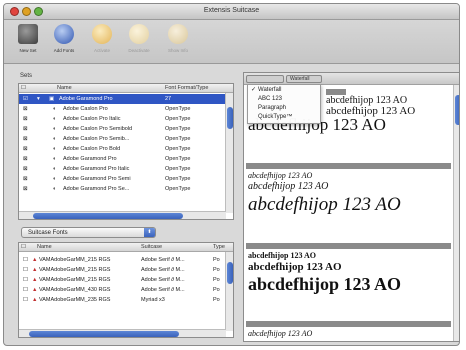 This screenshot has height=350, width=466. What do you see at coordinates (149, 232) in the screenshot?
I see `chevron-down-icon: ⬍` at bounding box center [149, 232].